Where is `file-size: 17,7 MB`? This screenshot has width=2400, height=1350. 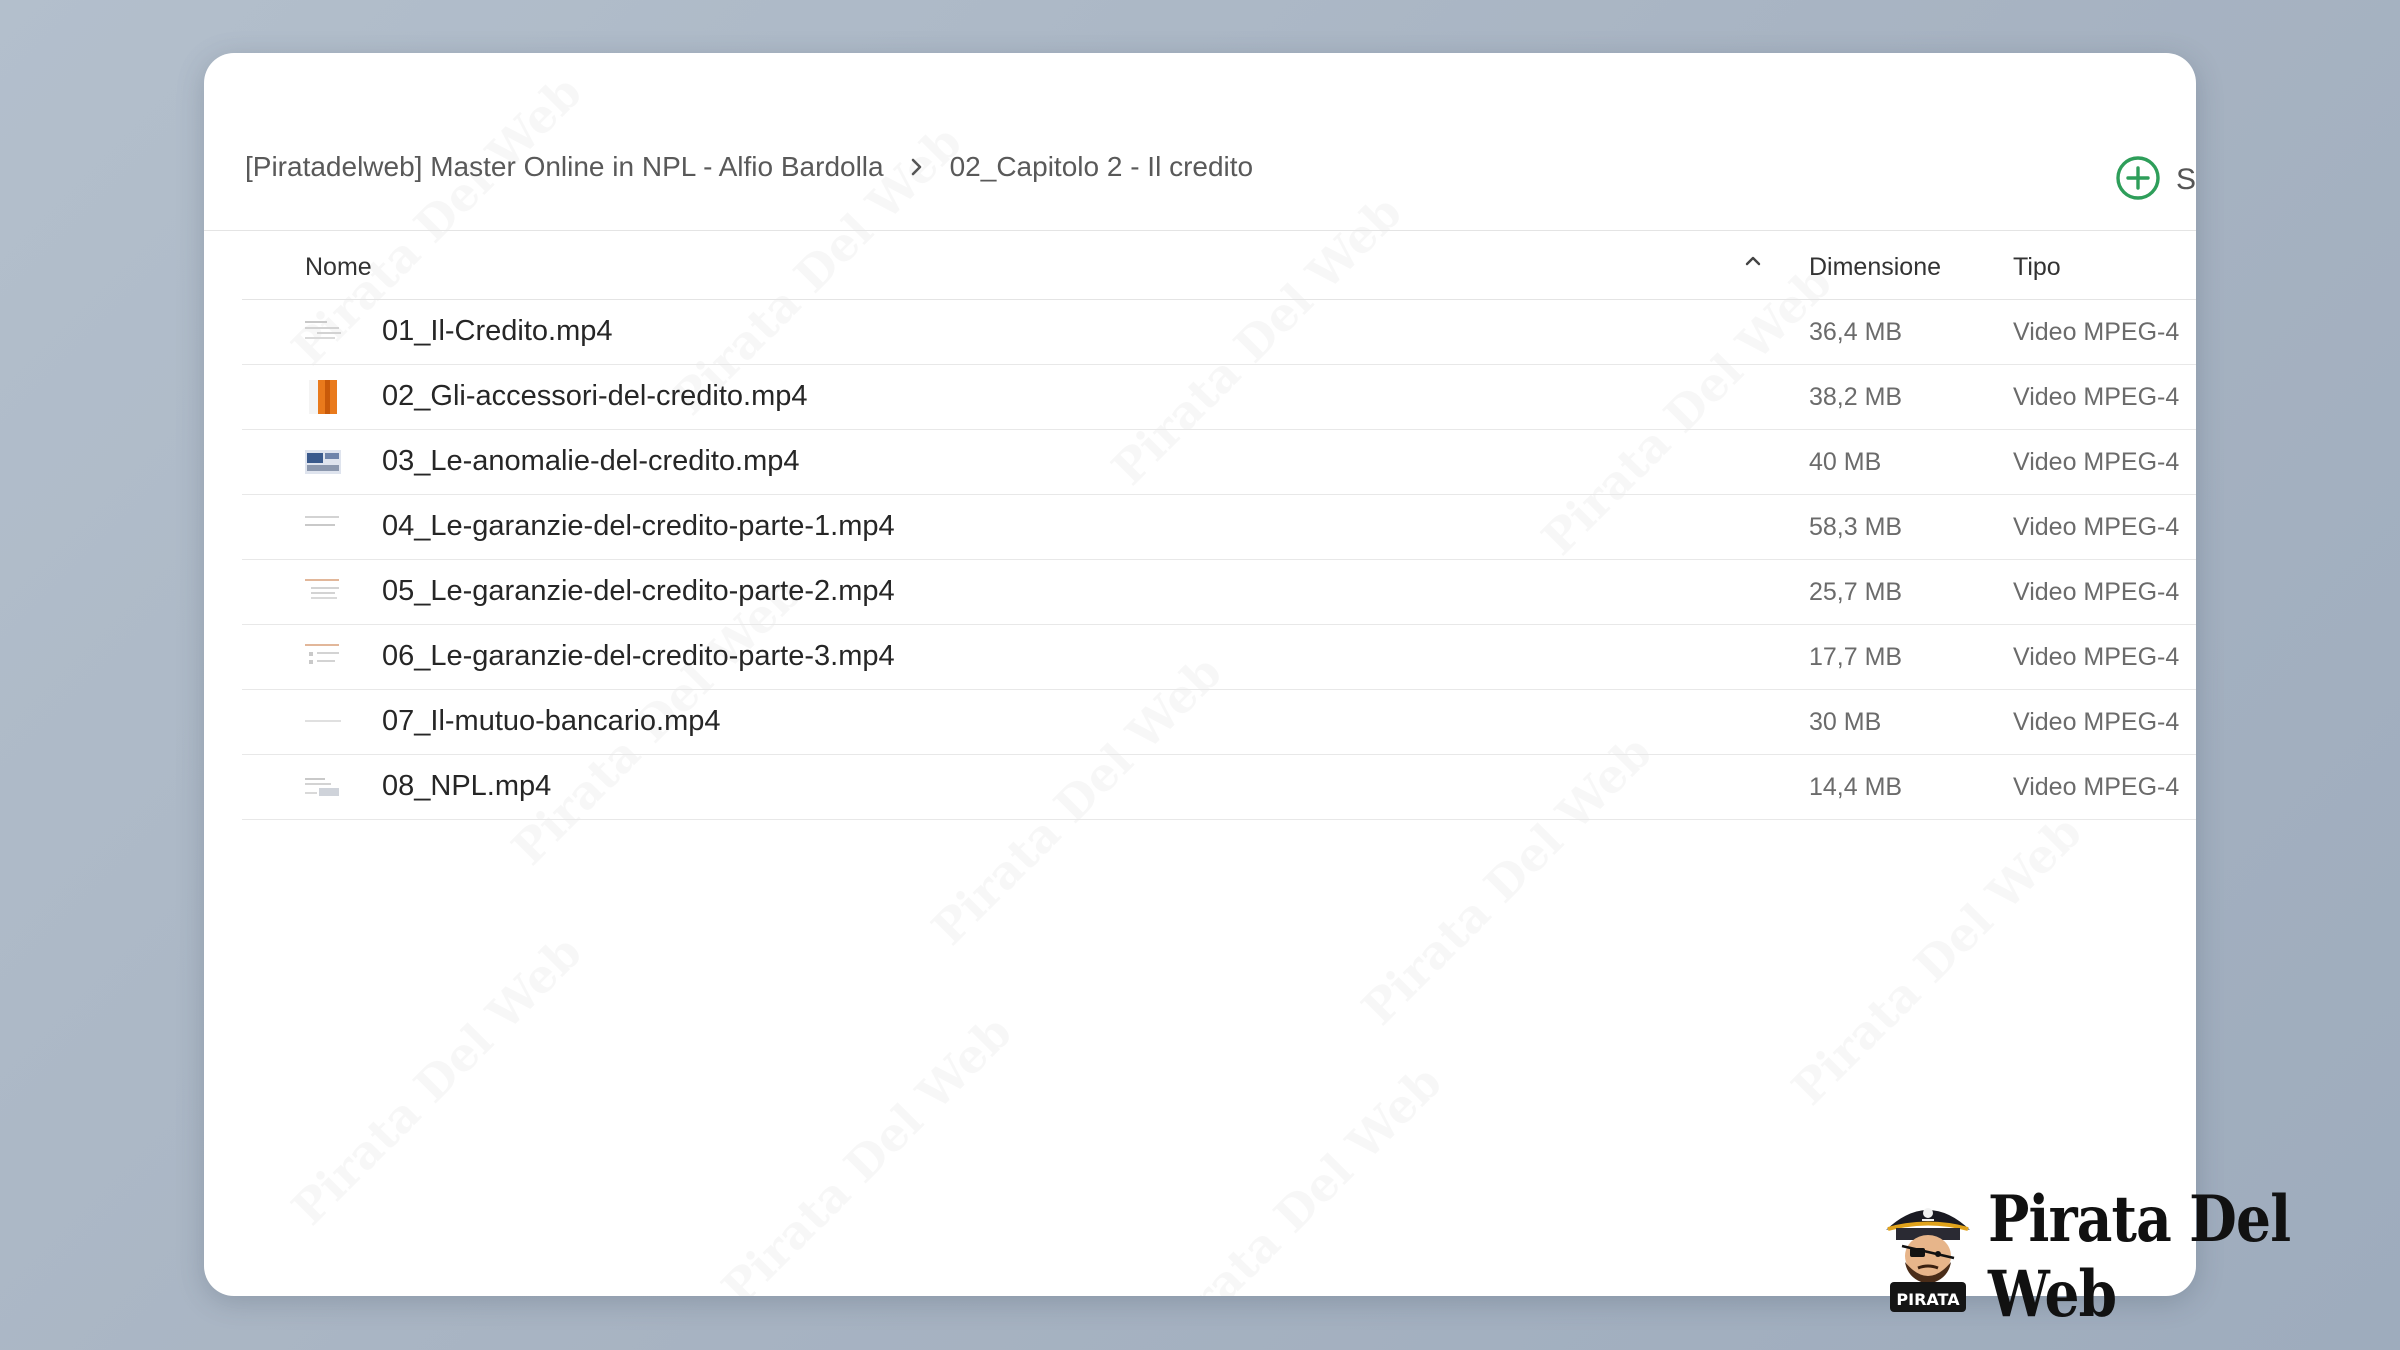
file-size: 17,7 MB is located at coordinates (1856, 657).